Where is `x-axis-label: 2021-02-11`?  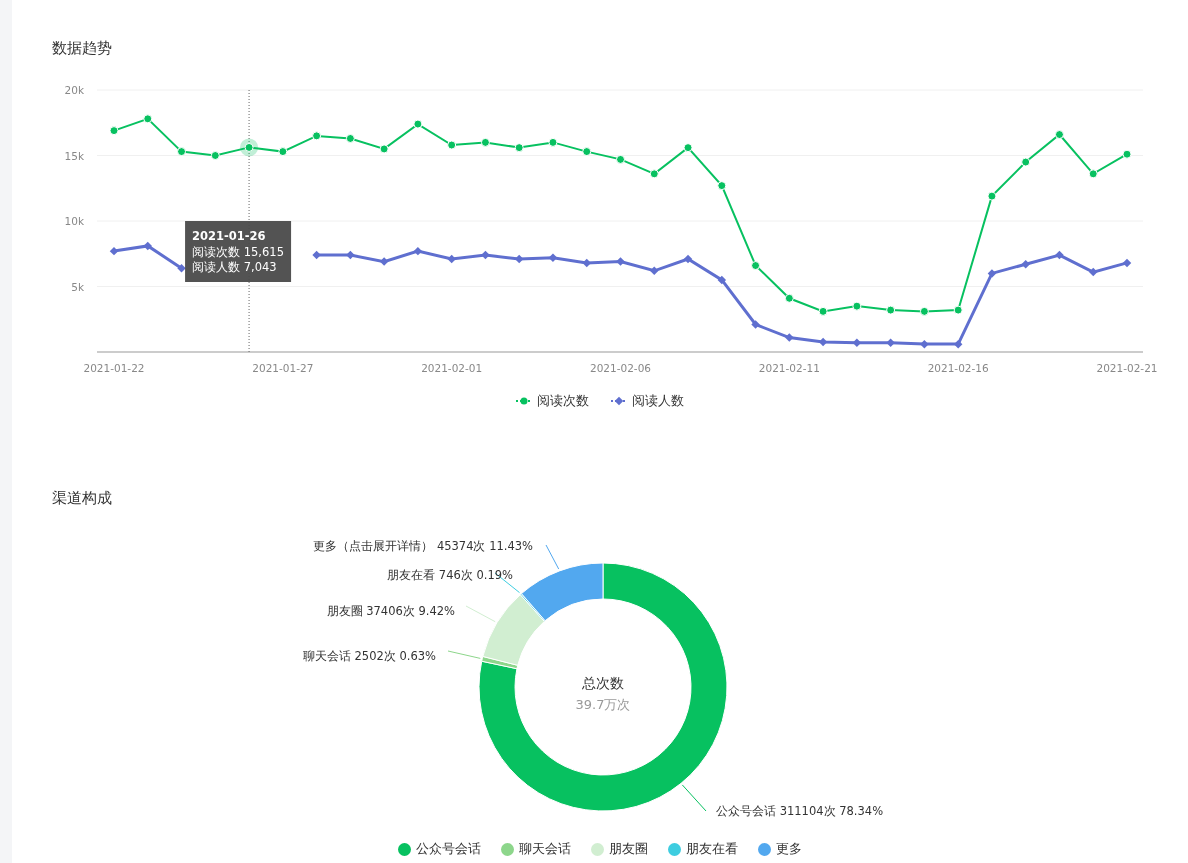 x-axis-label: 2021-02-11 is located at coordinates (789, 368).